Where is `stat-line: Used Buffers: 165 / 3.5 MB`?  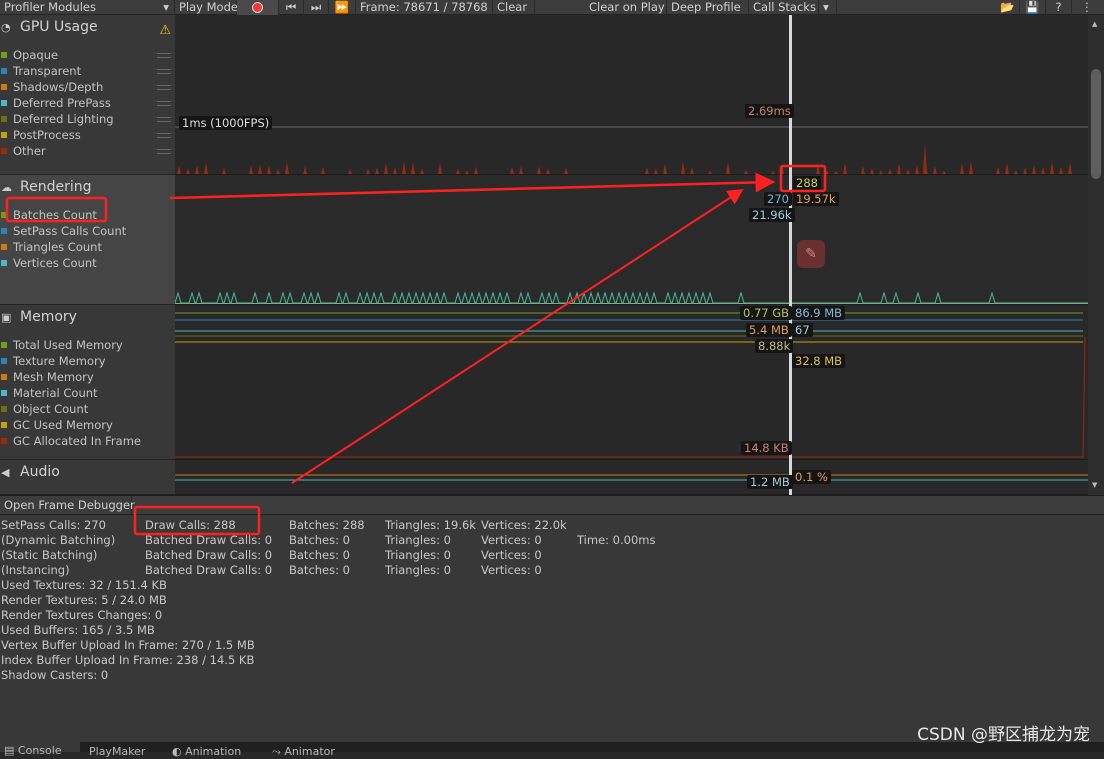 stat-line: Used Buffers: 165 / 3.5 MB is located at coordinates (78, 630).